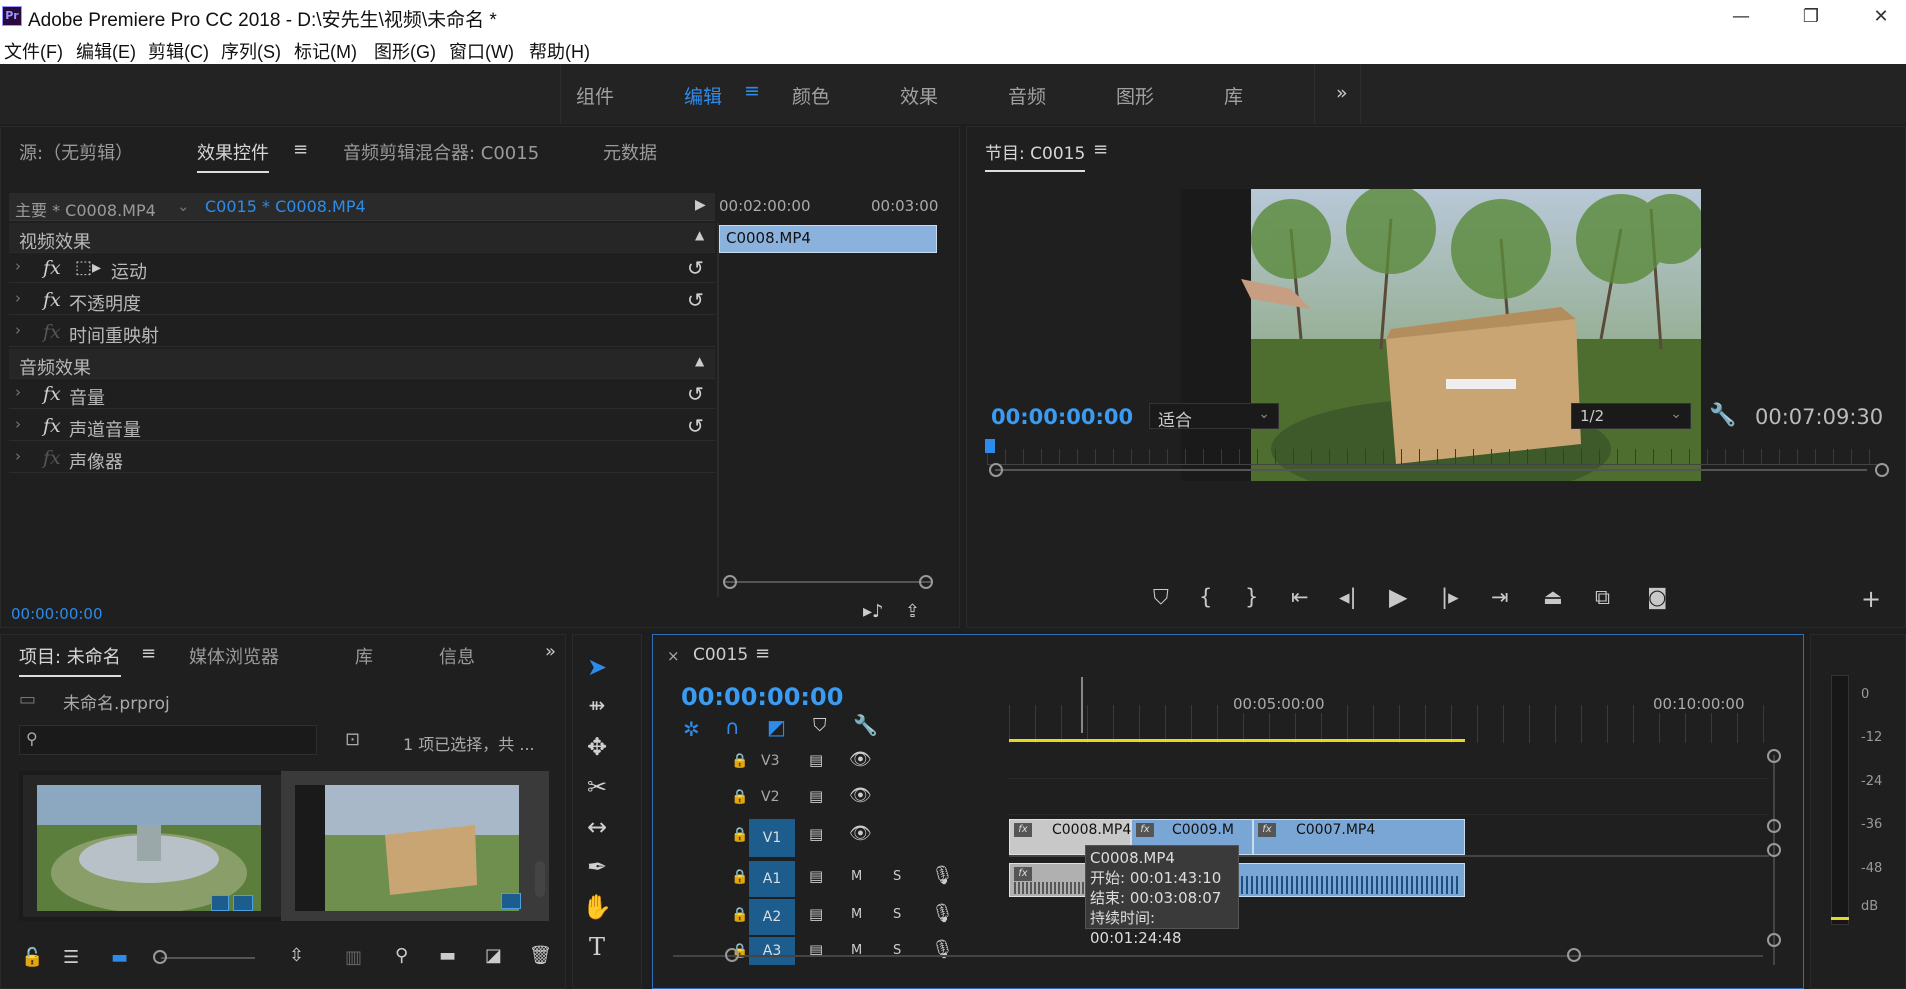  What do you see at coordinates (597, 671) in the screenshot?
I see `selection-tool-icon: ➤` at bounding box center [597, 671].